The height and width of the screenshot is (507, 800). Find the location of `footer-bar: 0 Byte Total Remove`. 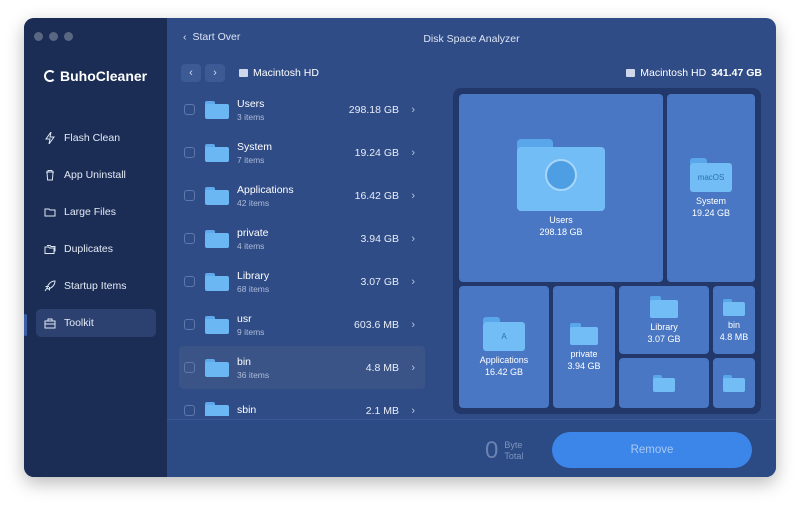

footer-bar: 0 Byte Total Remove is located at coordinates (471, 448).